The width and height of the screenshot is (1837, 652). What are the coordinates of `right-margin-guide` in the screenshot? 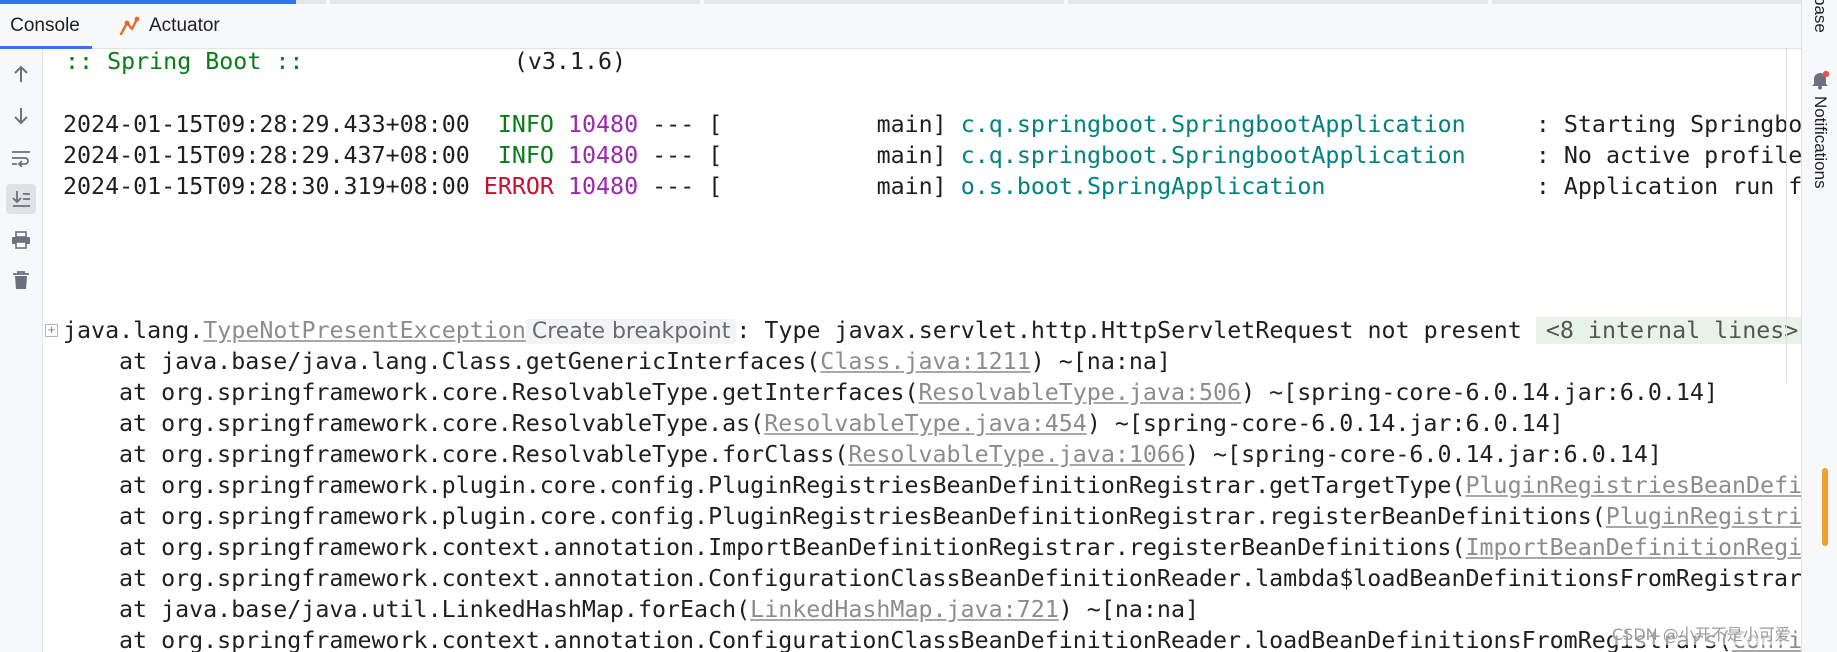 It's located at (1786, 216).